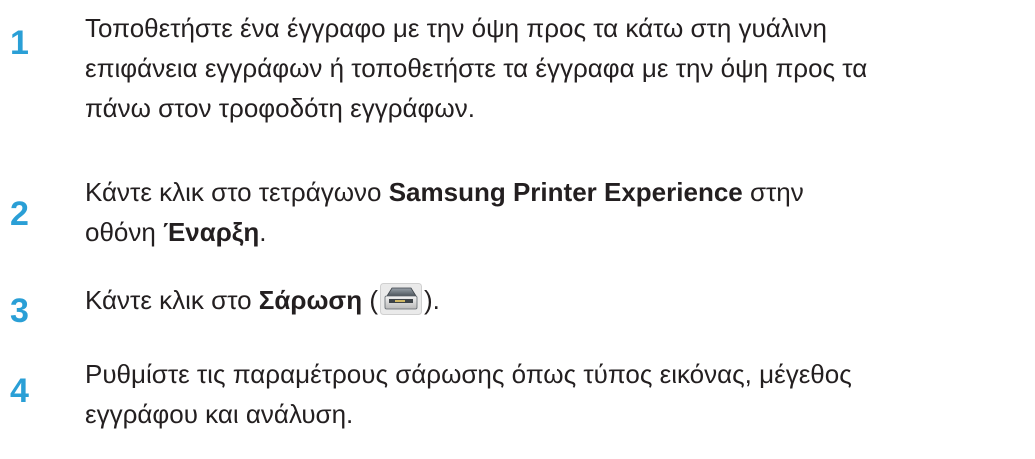  Describe the element at coordinates (172, 300) in the screenshot. I see `text-span: Κάντε κλικ στο` at that location.